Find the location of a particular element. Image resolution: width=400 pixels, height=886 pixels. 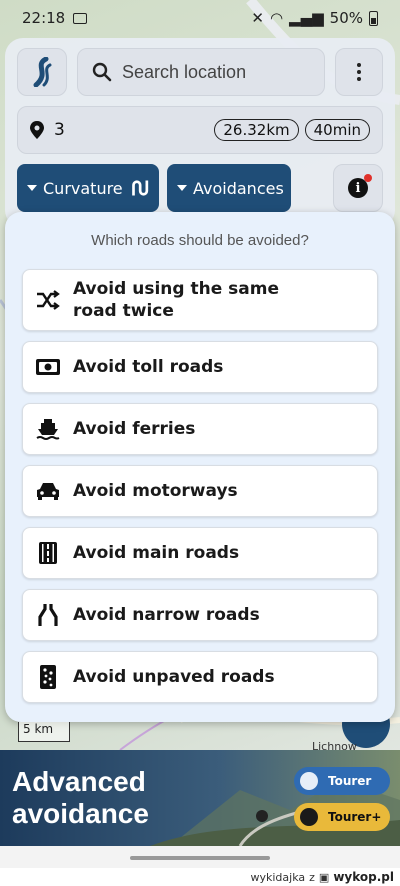

status-bar: 22:18 ✕ ◠ ▂▄▆ 50% is located at coordinates (200, 18).